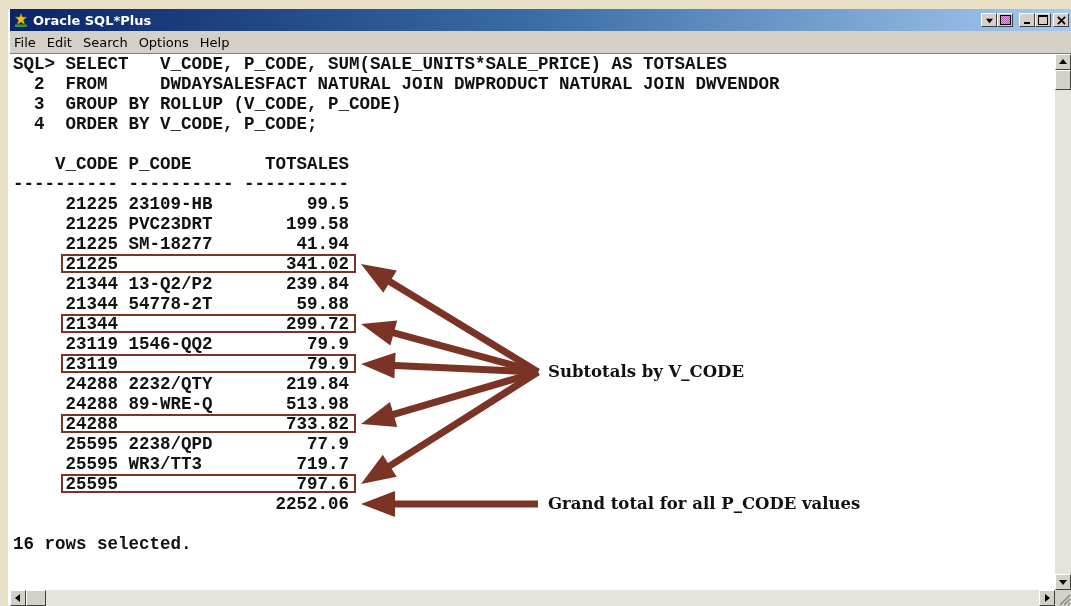  Describe the element at coordinates (323, 244) in the screenshot. I see `table-cell: 41.94` at that location.